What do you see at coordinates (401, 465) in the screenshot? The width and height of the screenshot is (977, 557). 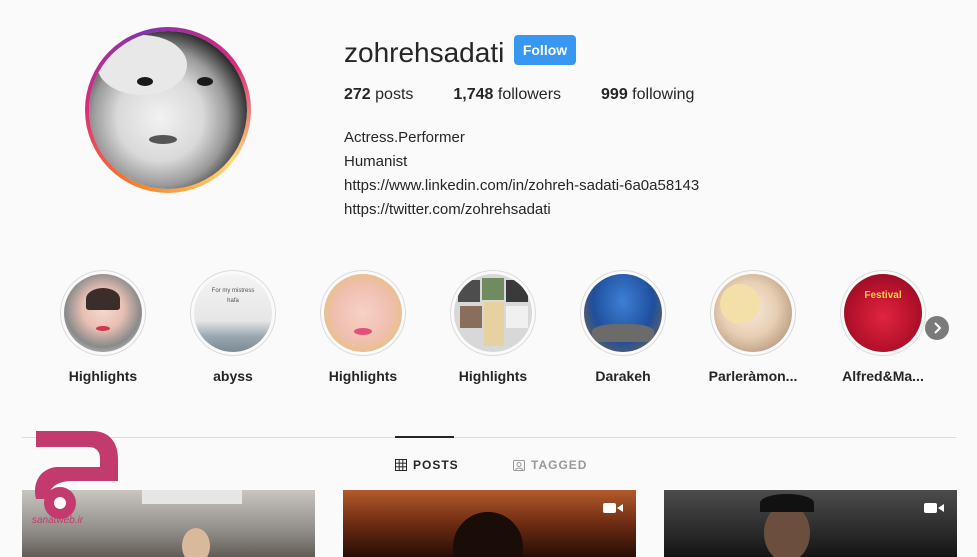 I see `grid-icon` at bounding box center [401, 465].